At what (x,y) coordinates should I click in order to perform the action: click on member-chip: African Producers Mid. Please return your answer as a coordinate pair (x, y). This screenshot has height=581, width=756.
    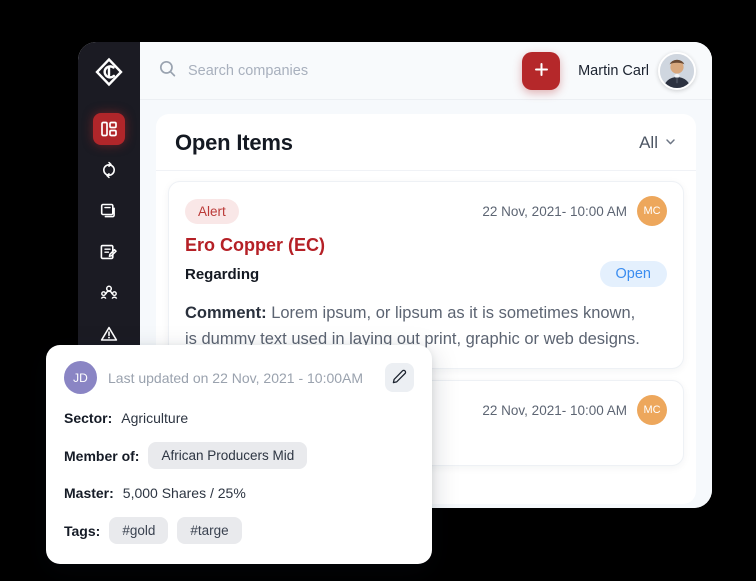
    Looking at the image, I should click on (228, 455).